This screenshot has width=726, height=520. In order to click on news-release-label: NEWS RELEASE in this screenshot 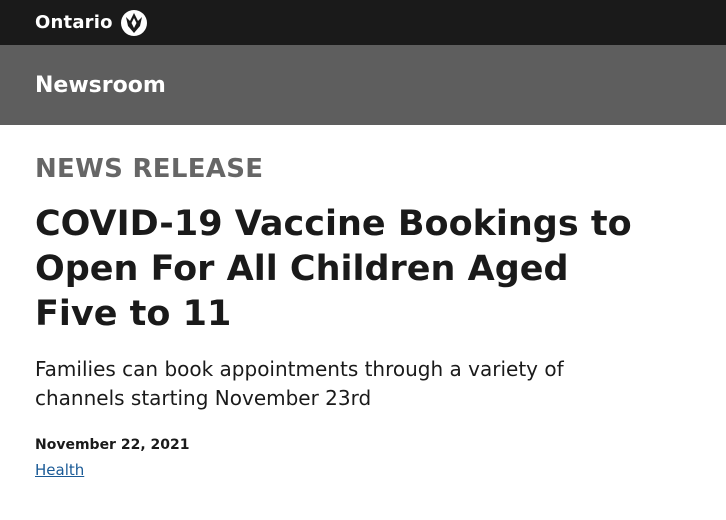, I will do `click(149, 169)`.